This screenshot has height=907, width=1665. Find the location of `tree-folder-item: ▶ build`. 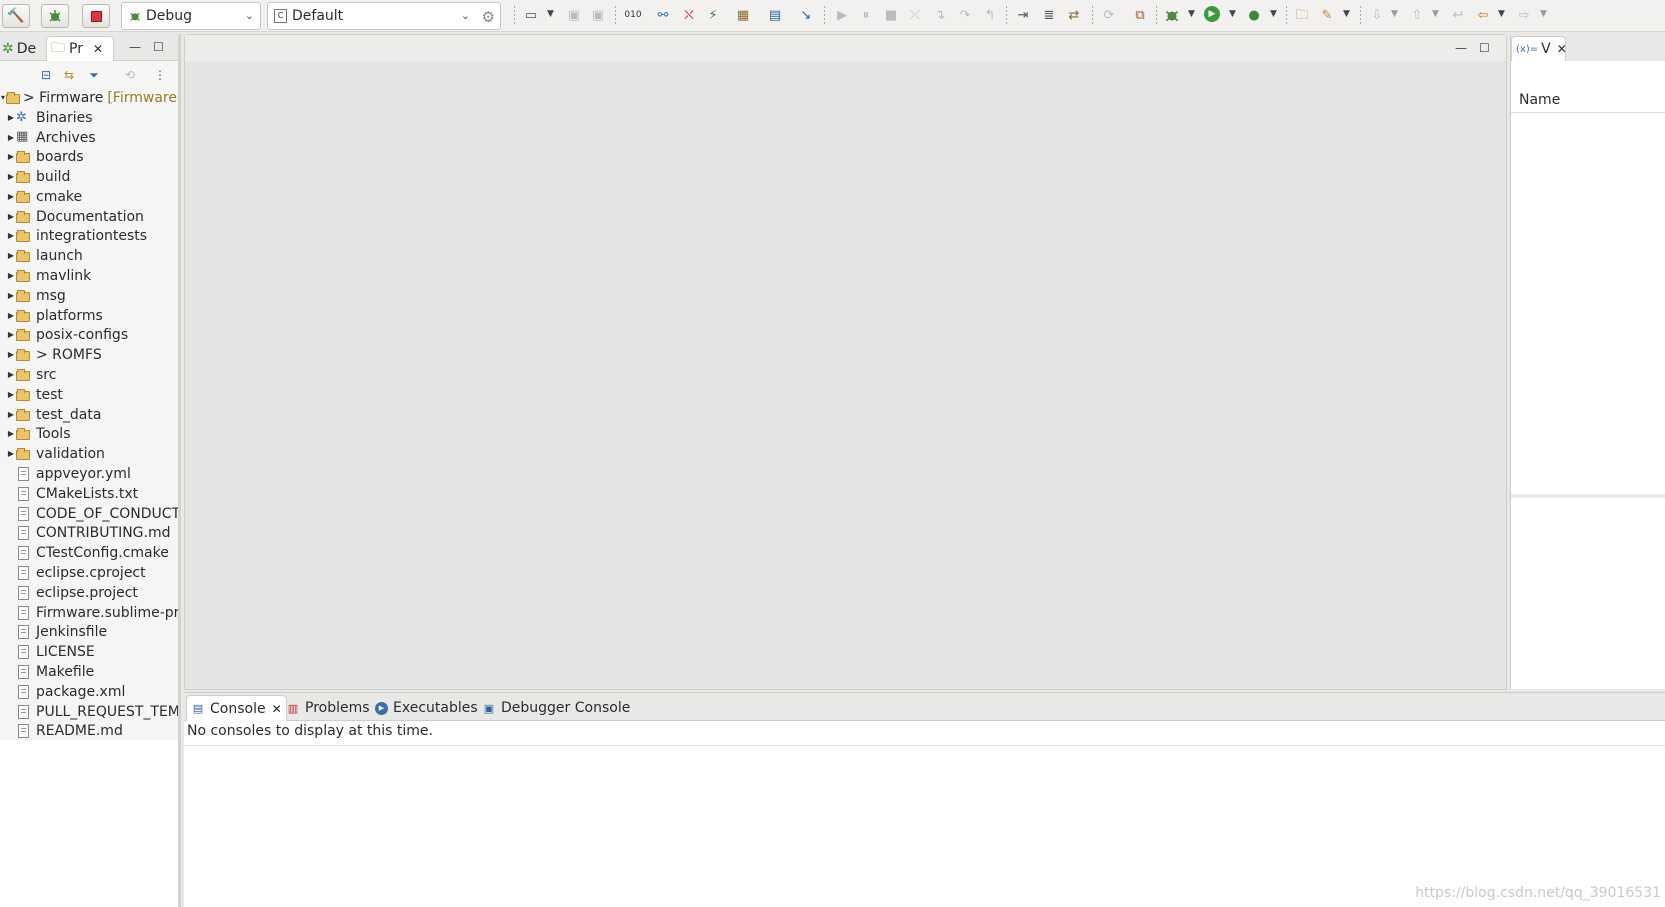

tree-folder-item: ▶ build is located at coordinates (89, 177).